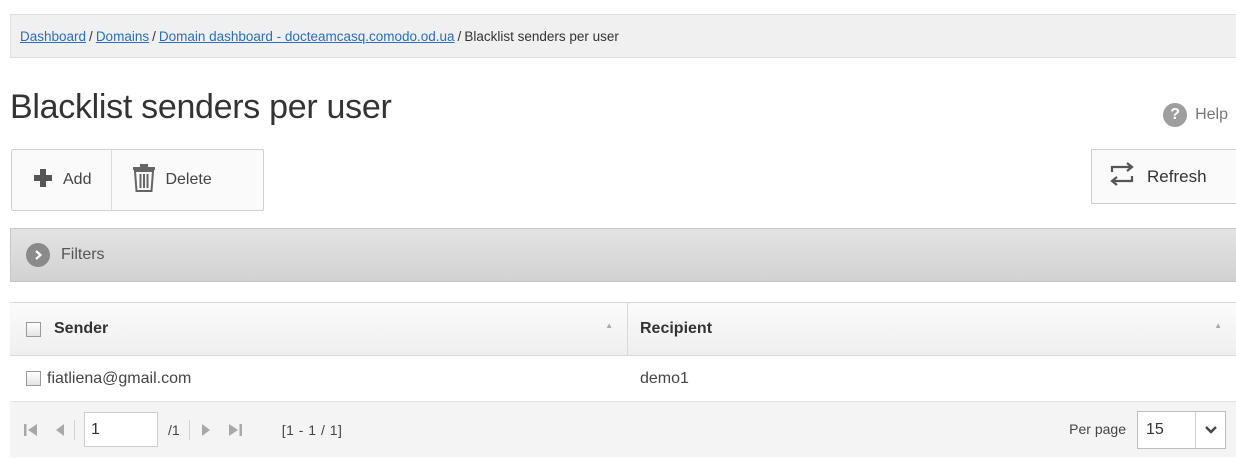 The width and height of the screenshot is (1236, 459). Describe the element at coordinates (206, 430) in the screenshot. I see `next-page-icon` at that location.